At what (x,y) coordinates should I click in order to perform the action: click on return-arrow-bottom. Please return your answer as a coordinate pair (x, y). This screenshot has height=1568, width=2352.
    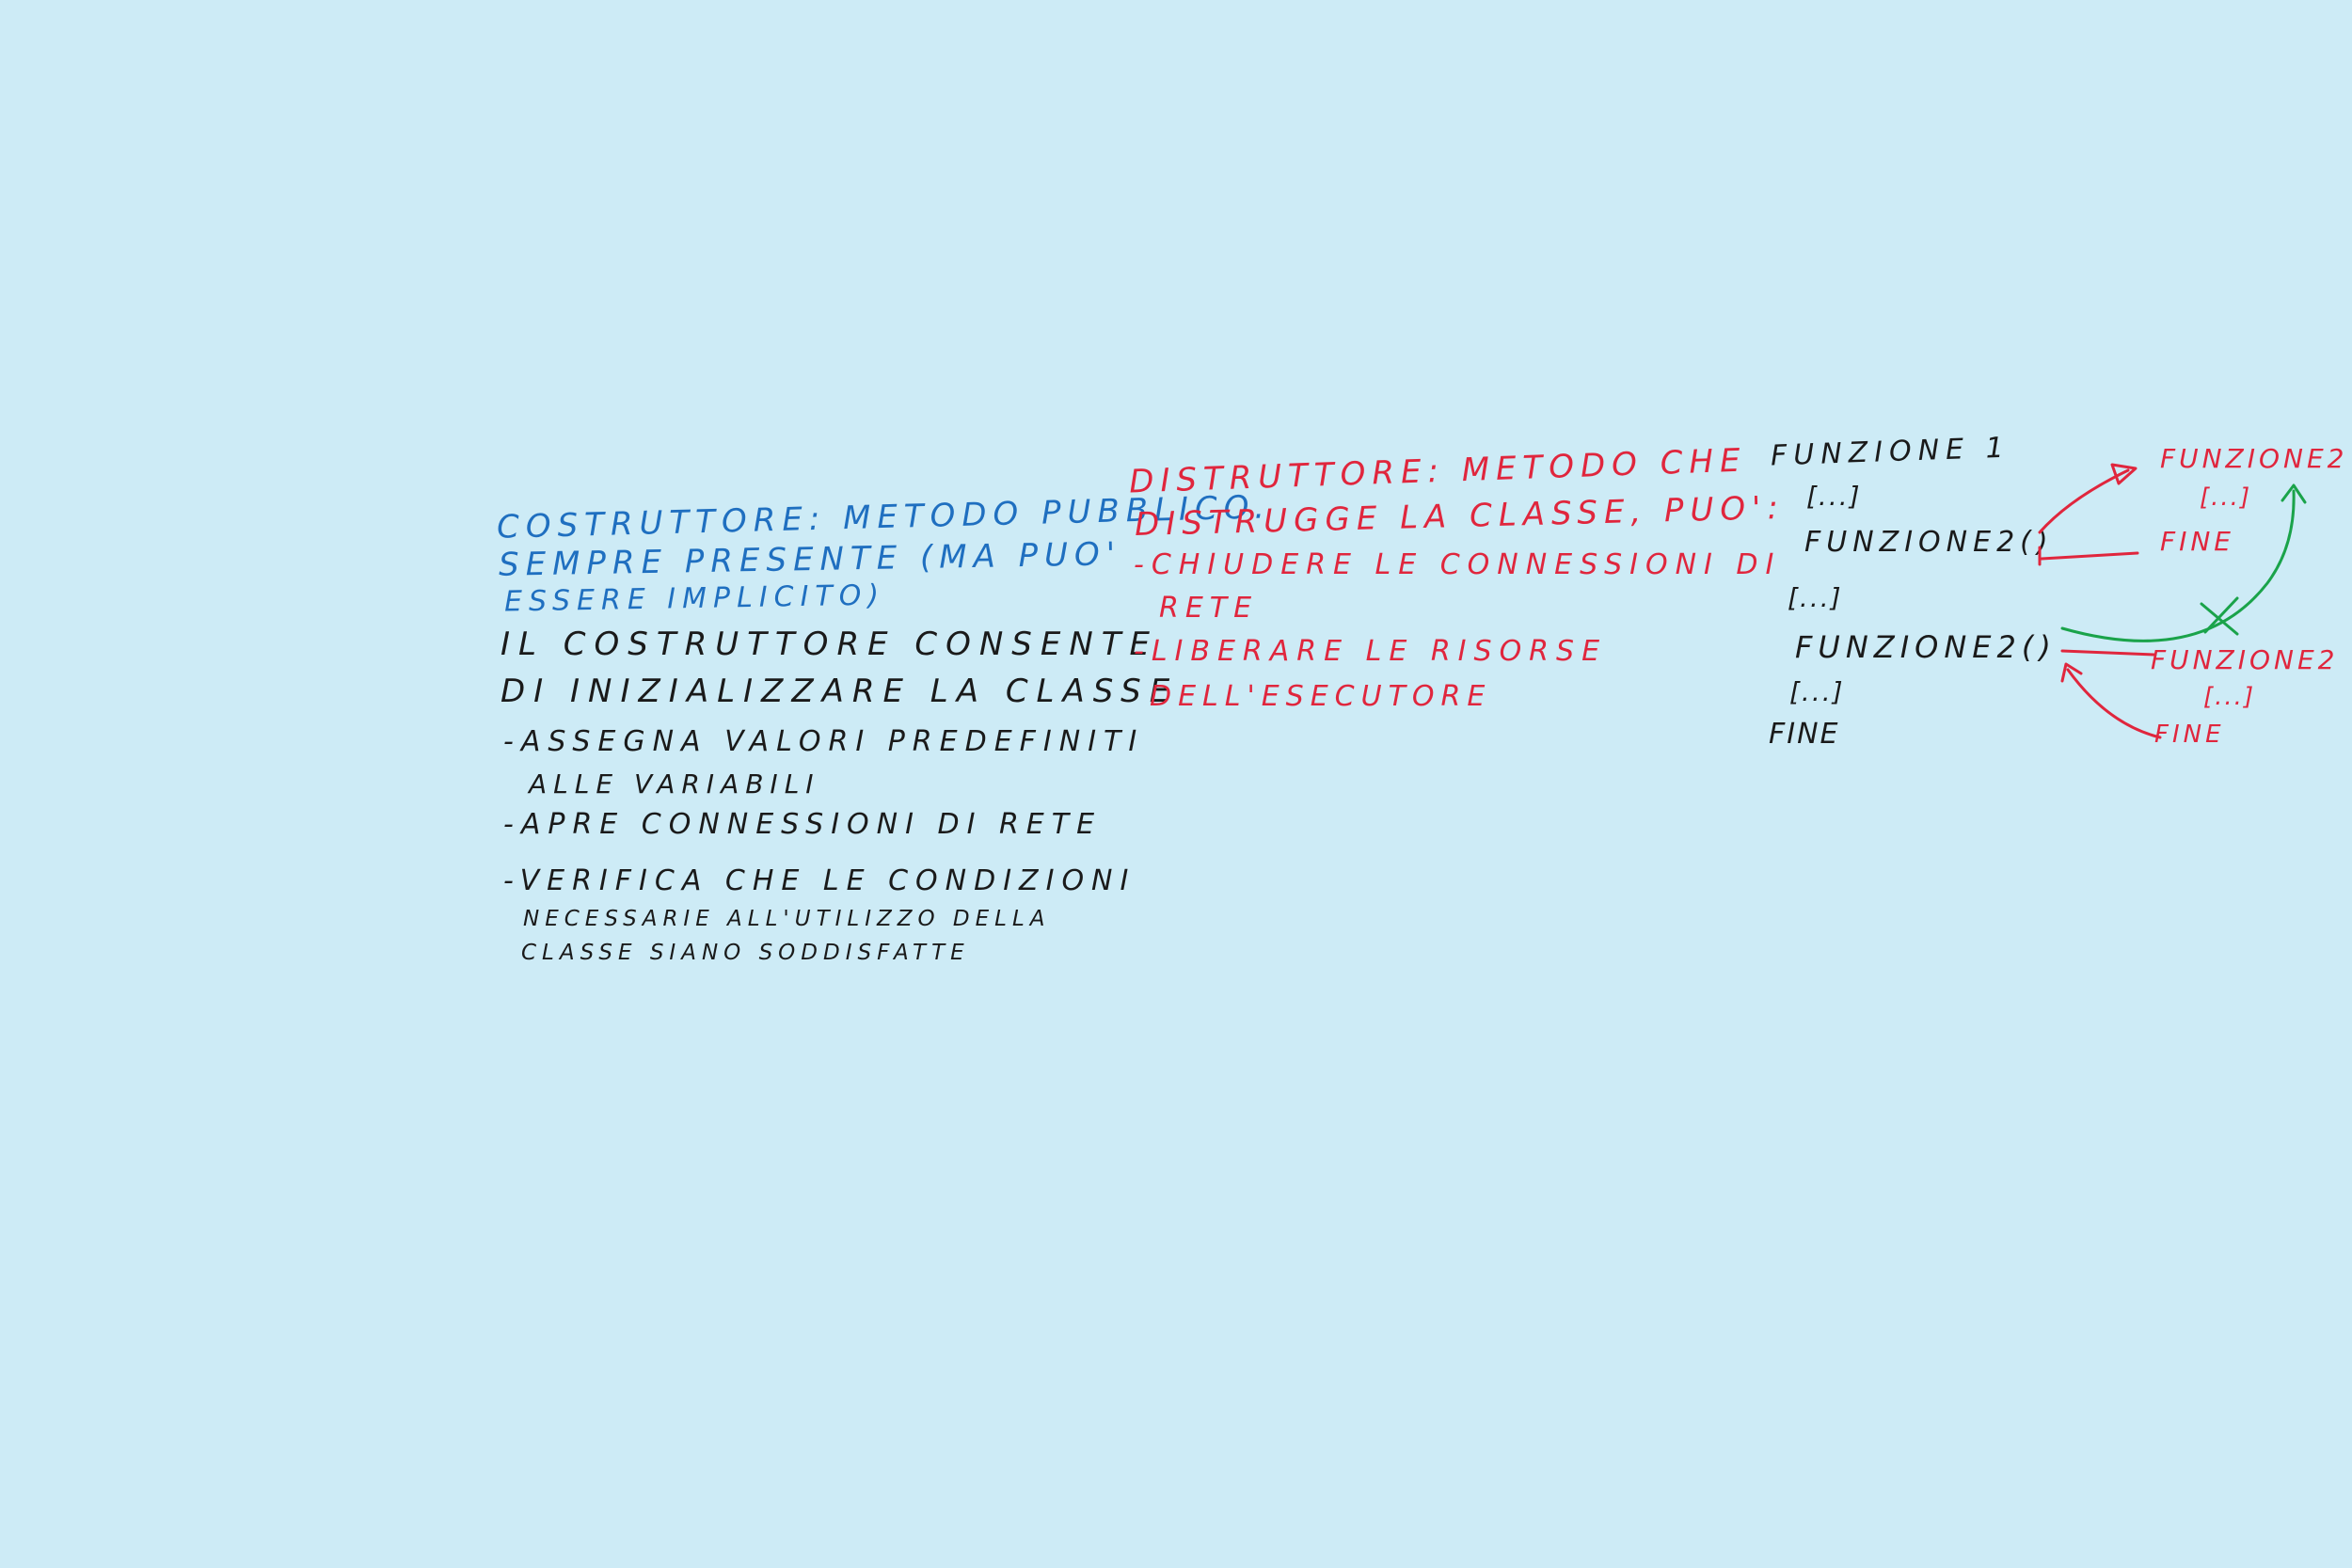
    Looking at the image, I should click on (2114, 703).